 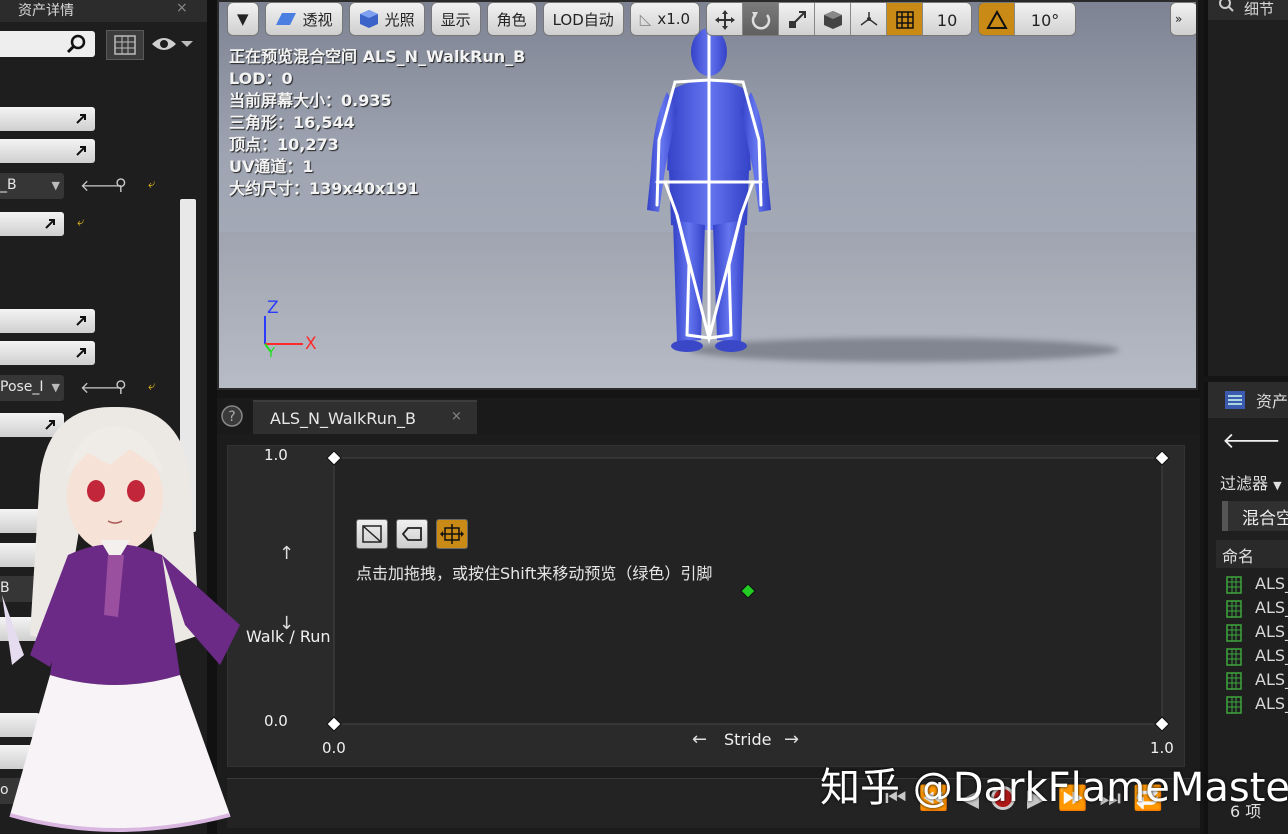 I want to click on stat-line: 正在预览混合空间 ALS_N_WalkRun_B, so click(x=377, y=56).